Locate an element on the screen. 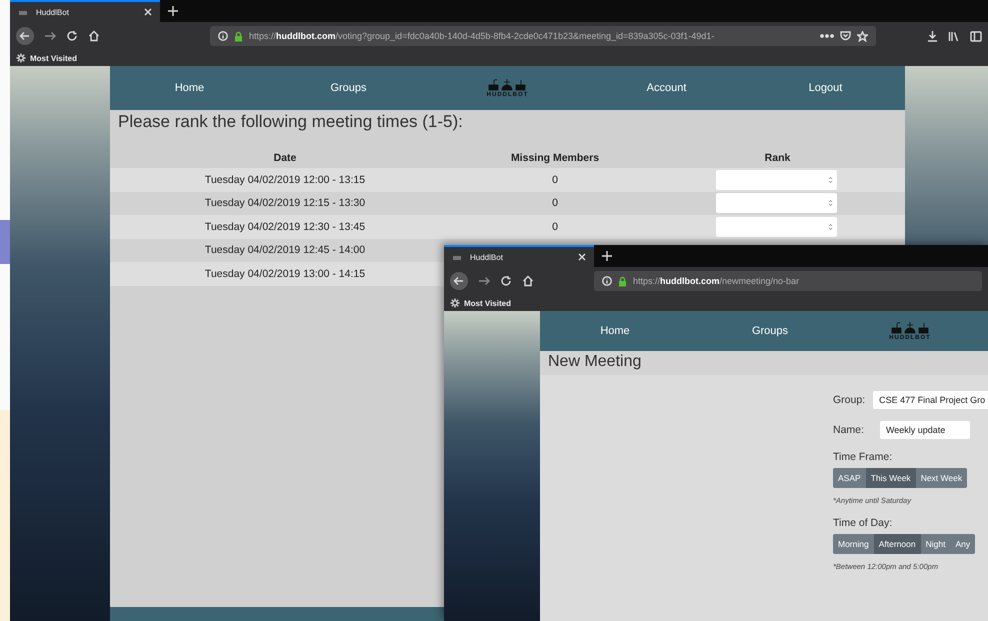 This screenshot has width=988, height=621. field-label: Group: is located at coordinates (849, 400).